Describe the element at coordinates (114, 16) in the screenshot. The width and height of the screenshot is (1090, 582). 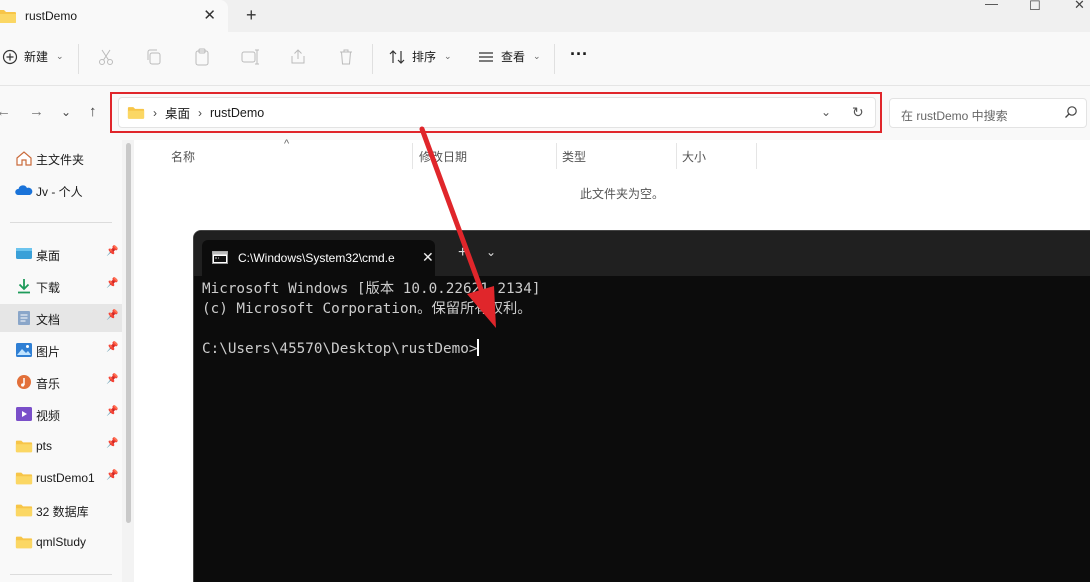
I see `explorer-tab: rustDemo ✕` at that location.